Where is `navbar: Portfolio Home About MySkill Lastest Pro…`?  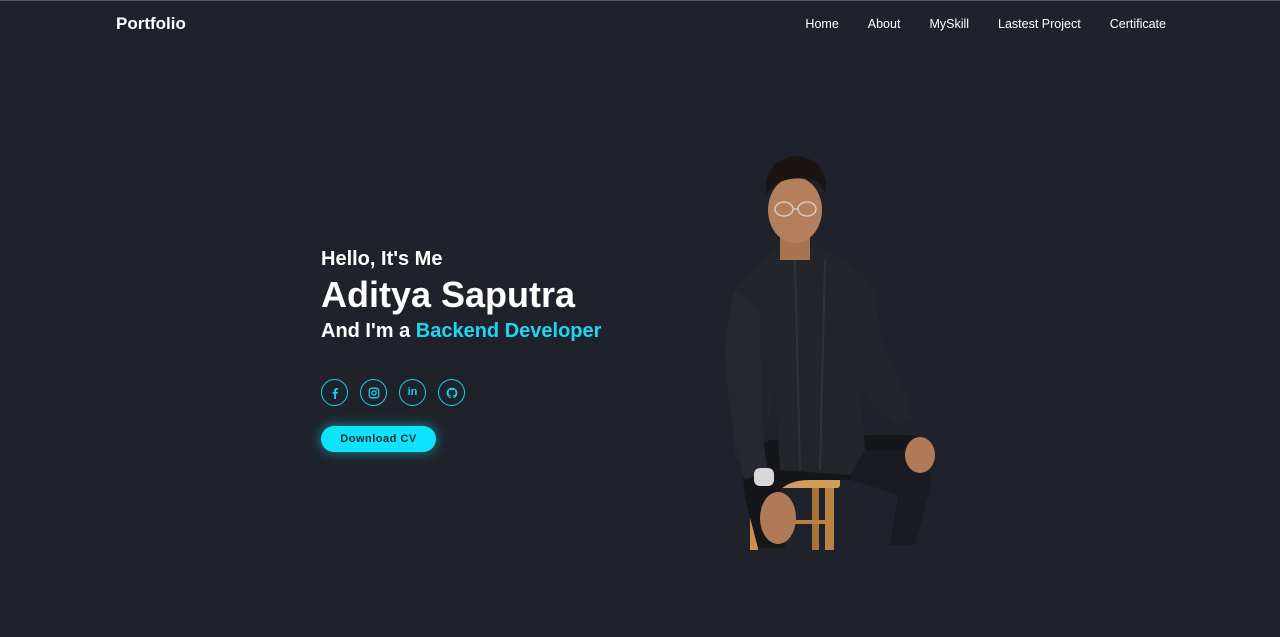 navbar: Portfolio Home About MySkill Lastest Pro… is located at coordinates (640, 24).